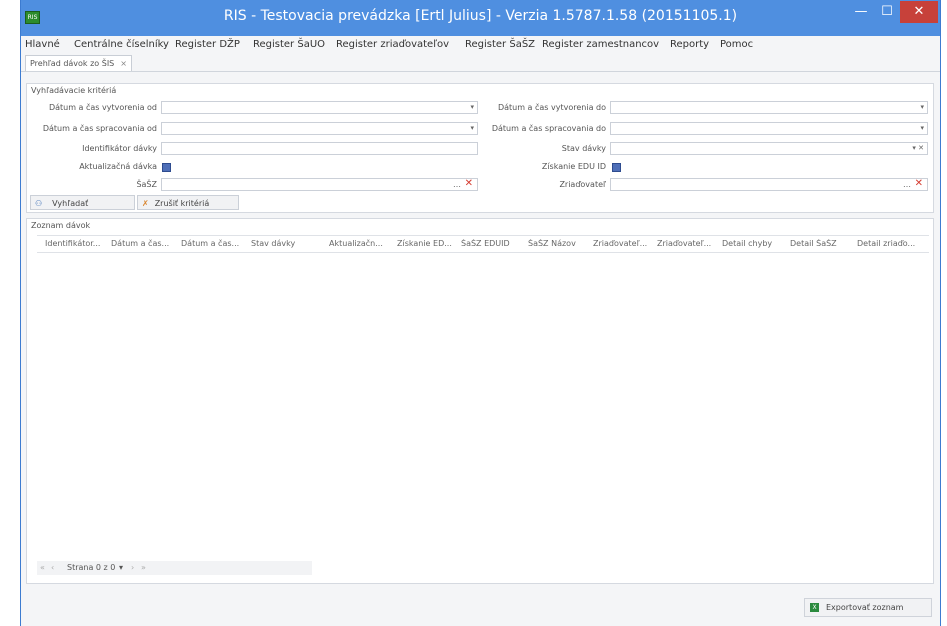 The width and height of the screenshot is (947, 626). I want to click on sasz-field: … ✕, so click(319, 184).